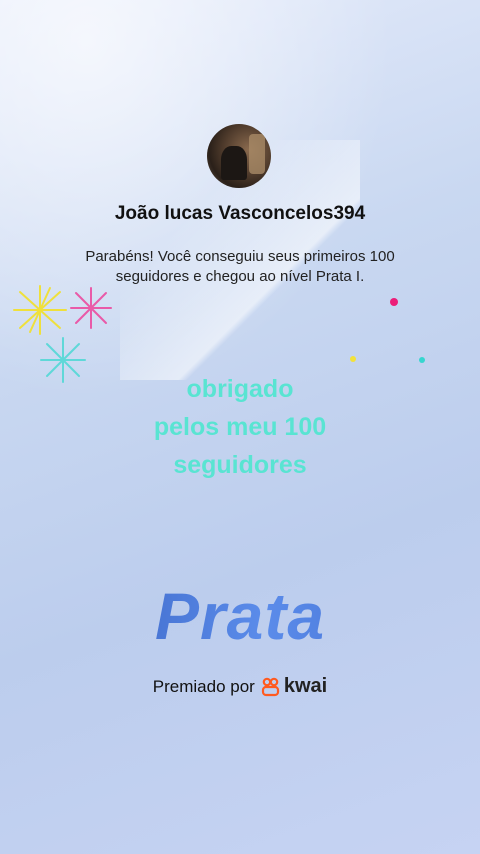 This screenshot has width=480, height=854. I want to click on avatar, so click(239, 156).